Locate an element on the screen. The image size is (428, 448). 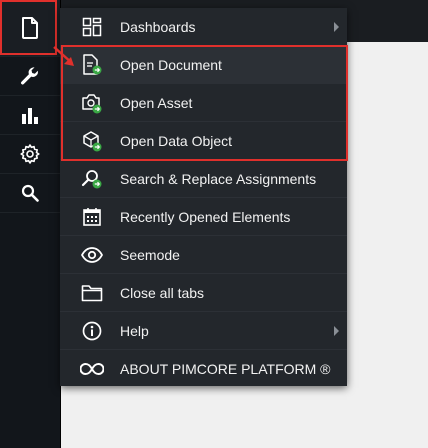
bar-chart-icon is located at coordinates (30, 115).